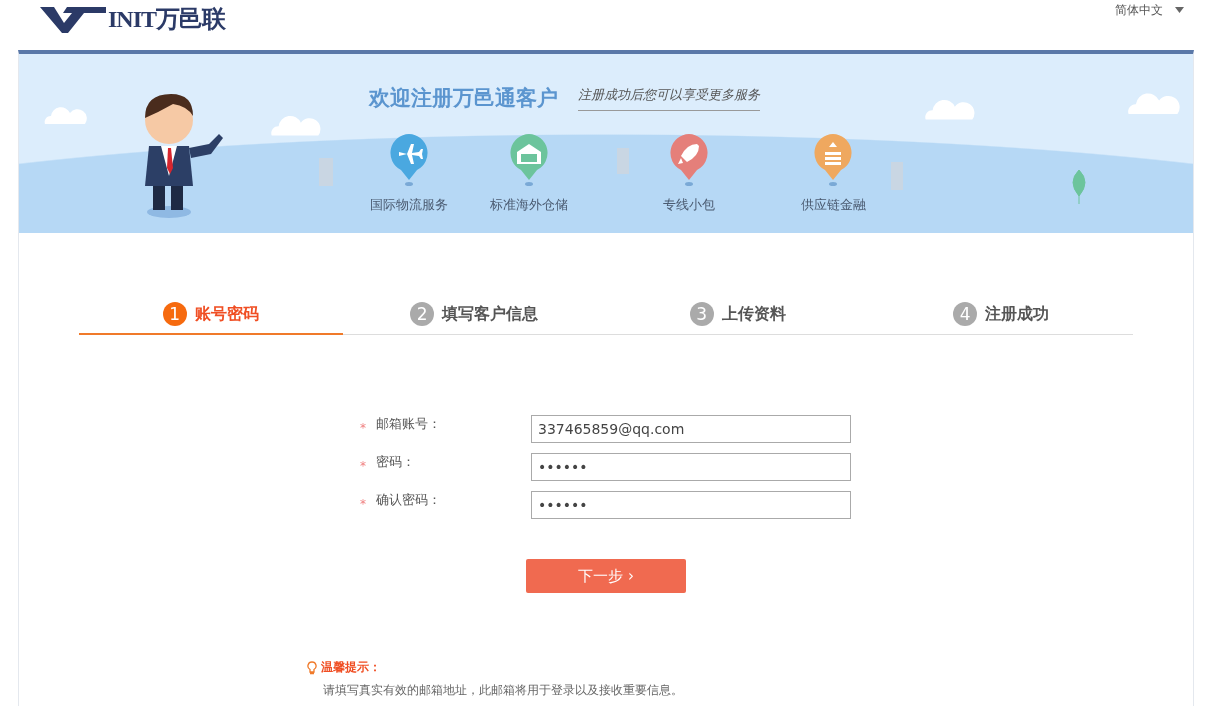  Describe the element at coordinates (474, 315) in the screenshot. I see `step-tab: 2 填写客户信息` at that location.